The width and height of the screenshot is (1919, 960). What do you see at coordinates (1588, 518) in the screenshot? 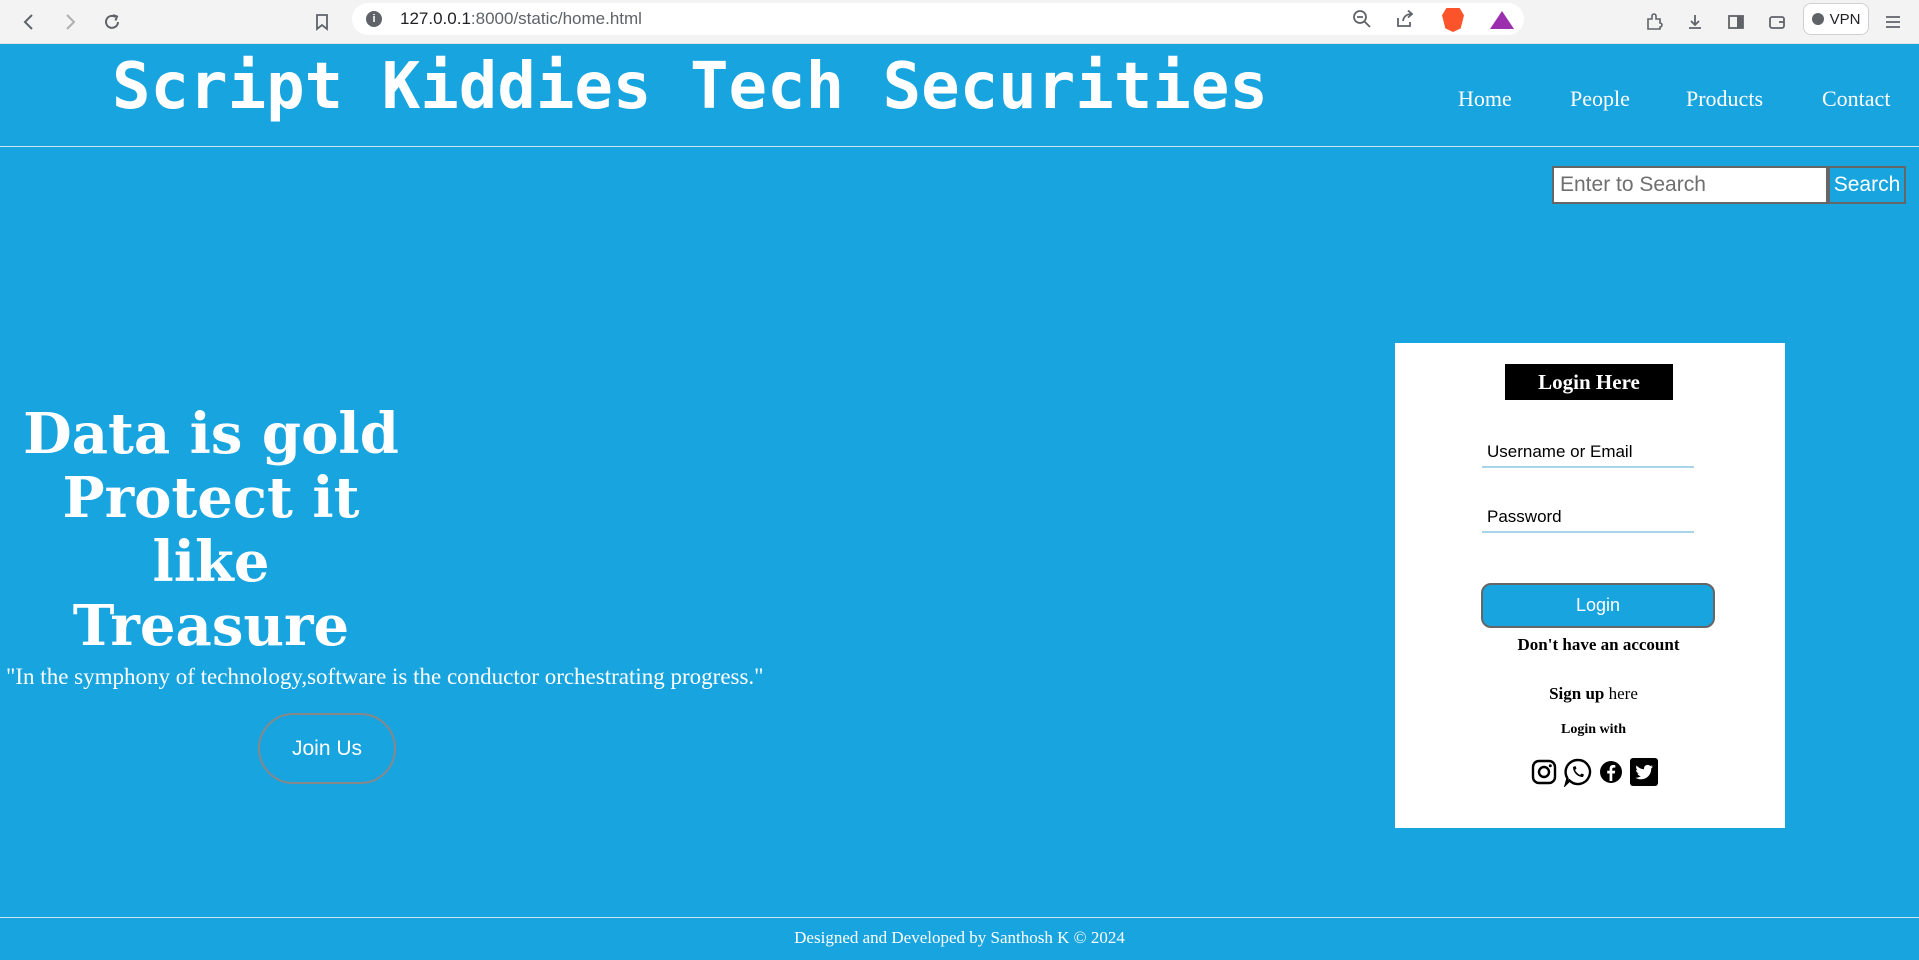
I see `password-field` at bounding box center [1588, 518].